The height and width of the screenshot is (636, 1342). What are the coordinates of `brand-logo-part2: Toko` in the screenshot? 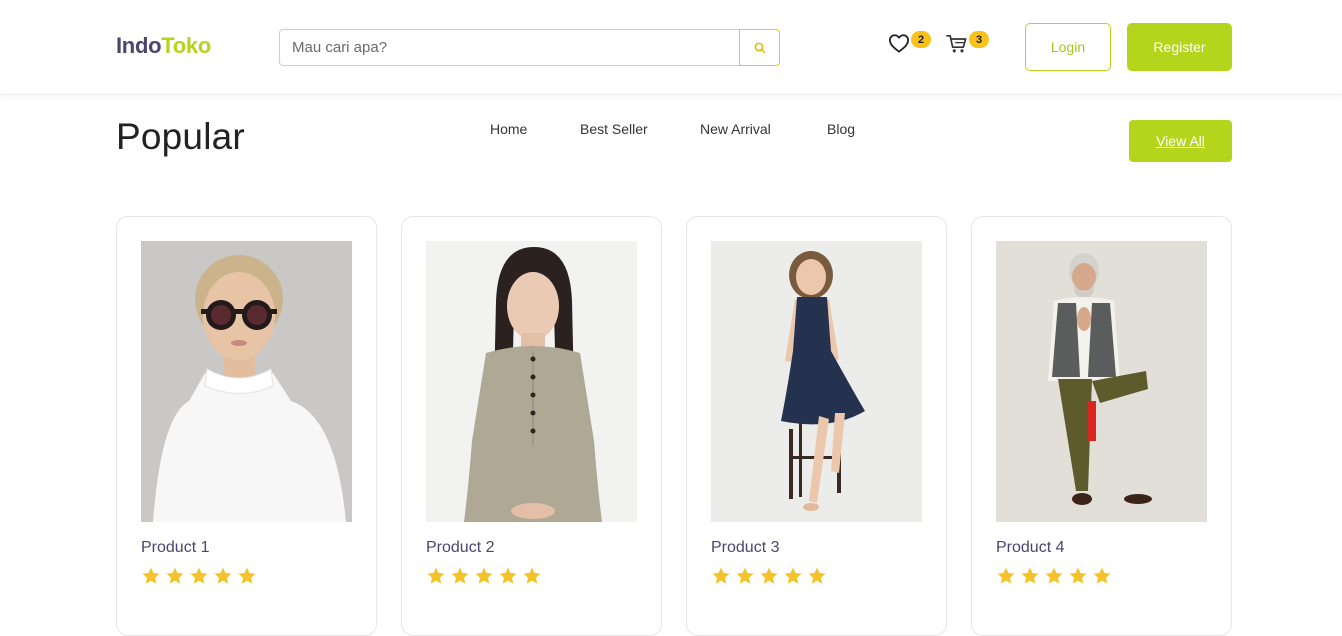 It's located at (186, 45).